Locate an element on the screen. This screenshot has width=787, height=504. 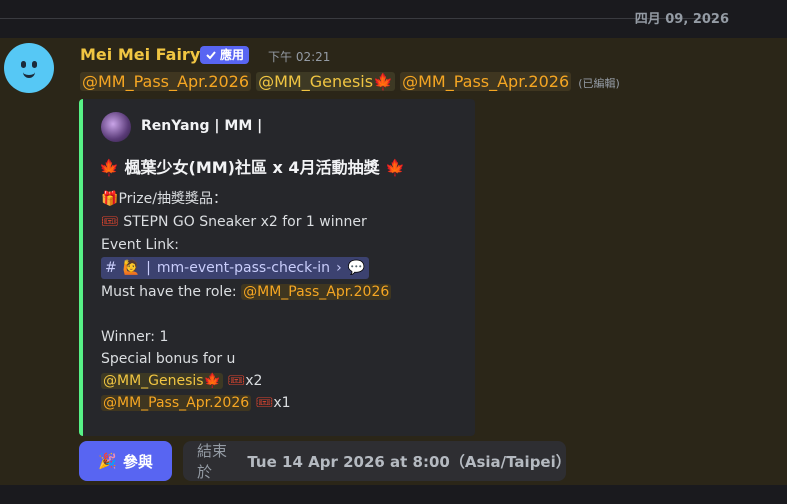
winner-count: Winner: 1 is located at coordinates (135, 337).